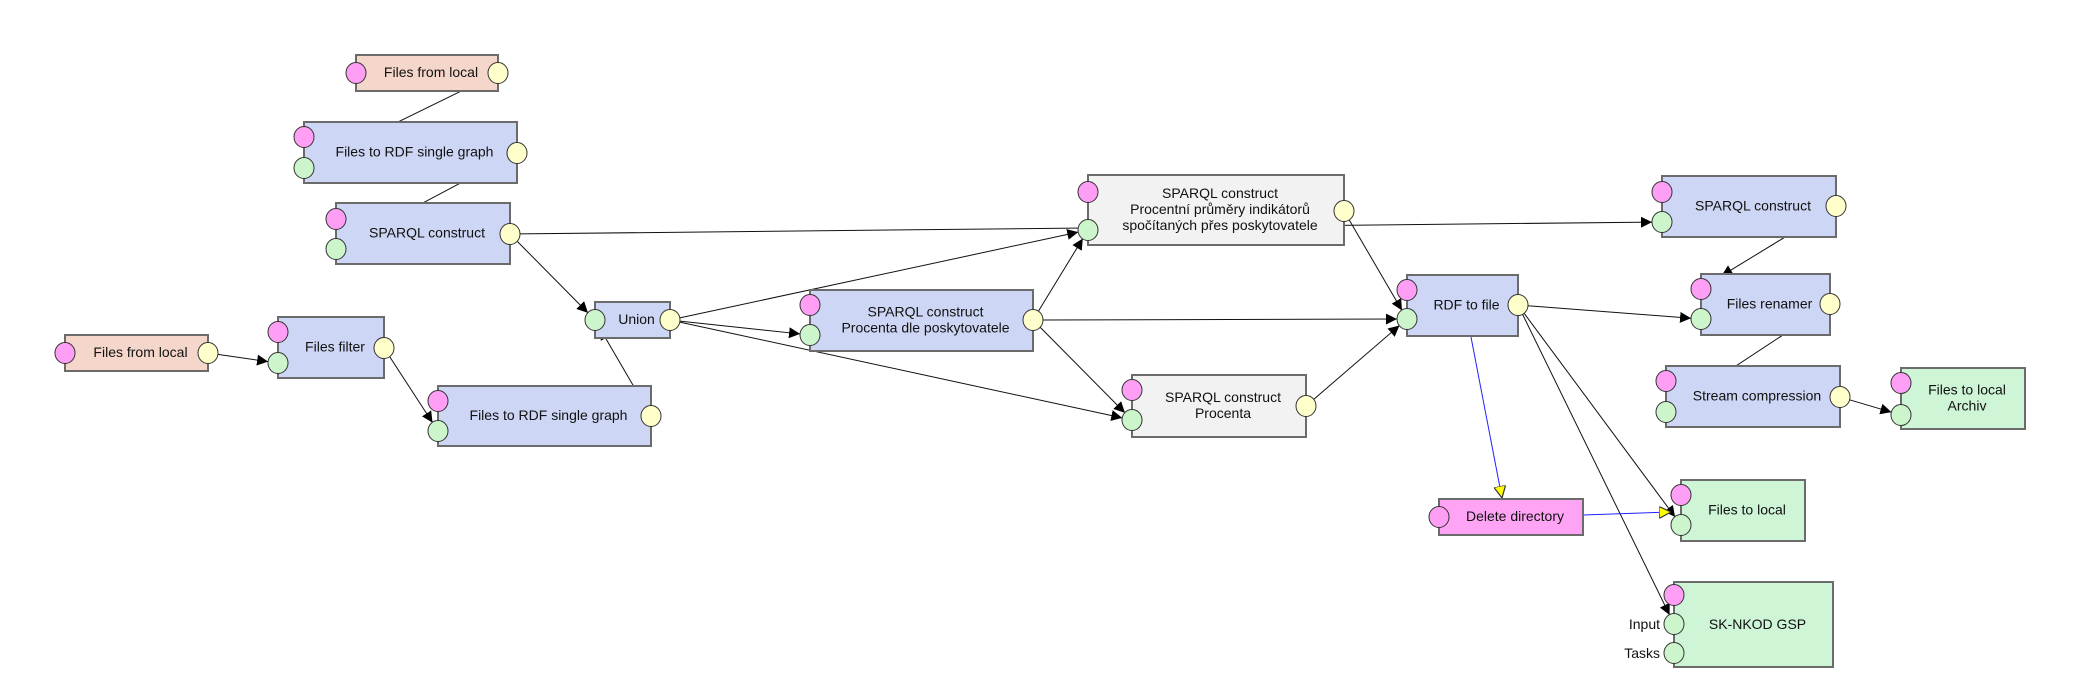 Image resolution: width=2083 pixels, height=697 pixels. What do you see at coordinates (1082, 370) in the screenshot?
I see `data-connection-scdle-to-scproc` at bounding box center [1082, 370].